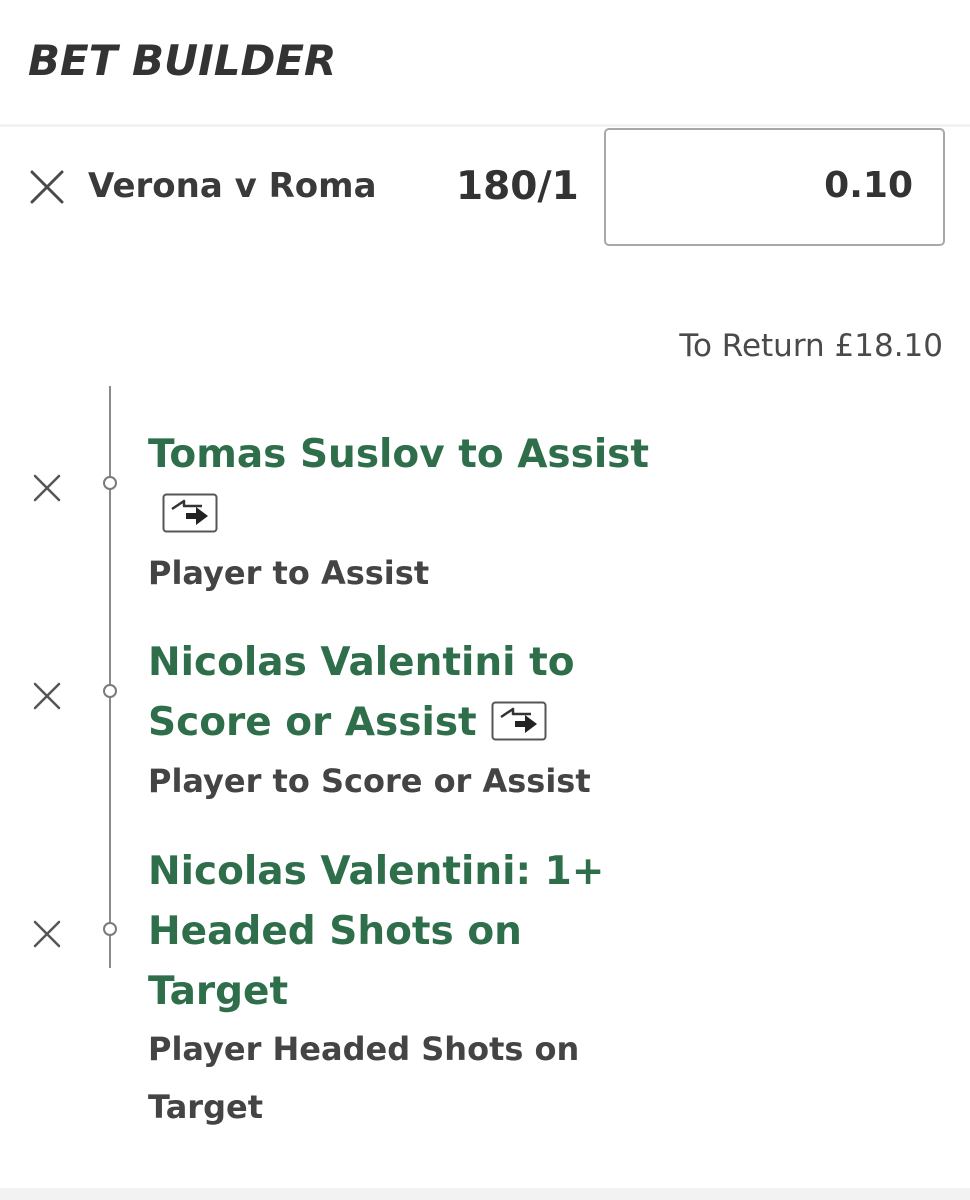 The image size is (970, 1200). What do you see at coordinates (364, 1078) in the screenshot?
I see `leg-market: Player Headed Shots on Target` at bounding box center [364, 1078].